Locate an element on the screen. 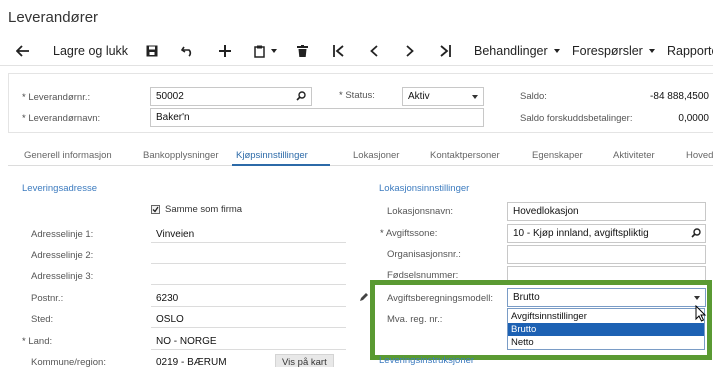 This screenshot has height=367, width=713. save-icon is located at coordinates (152, 51).